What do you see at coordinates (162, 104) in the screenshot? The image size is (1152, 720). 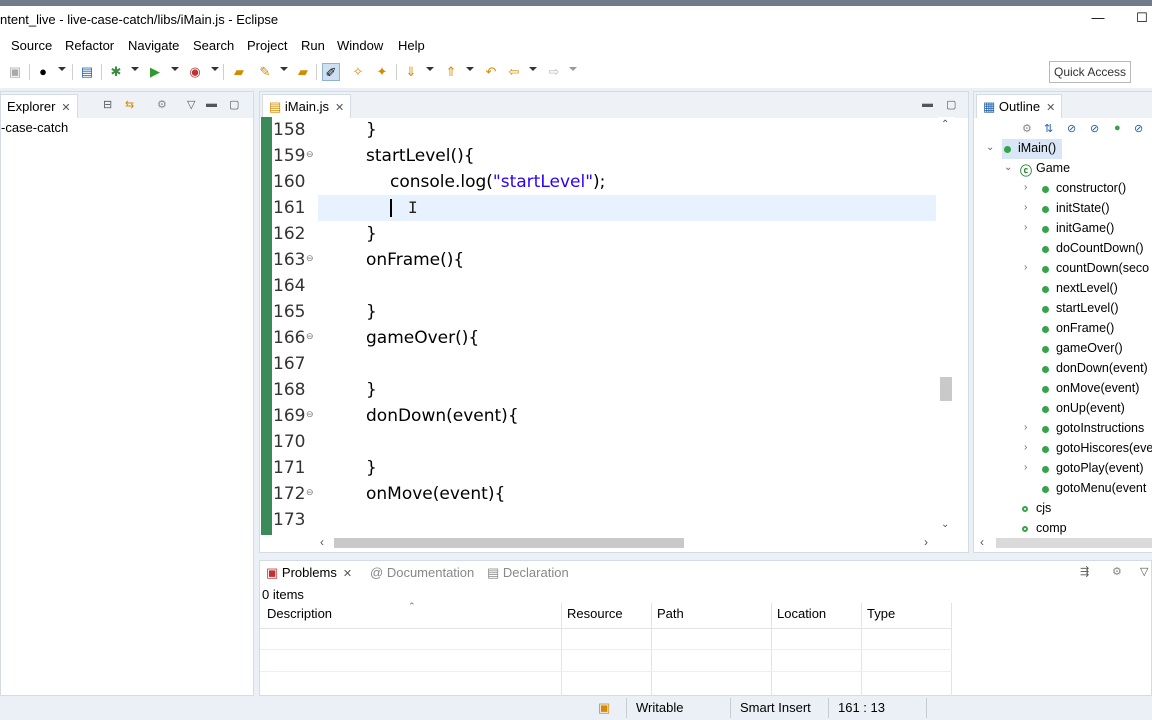 I see `filter-icon: ⚙` at bounding box center [162, 104].